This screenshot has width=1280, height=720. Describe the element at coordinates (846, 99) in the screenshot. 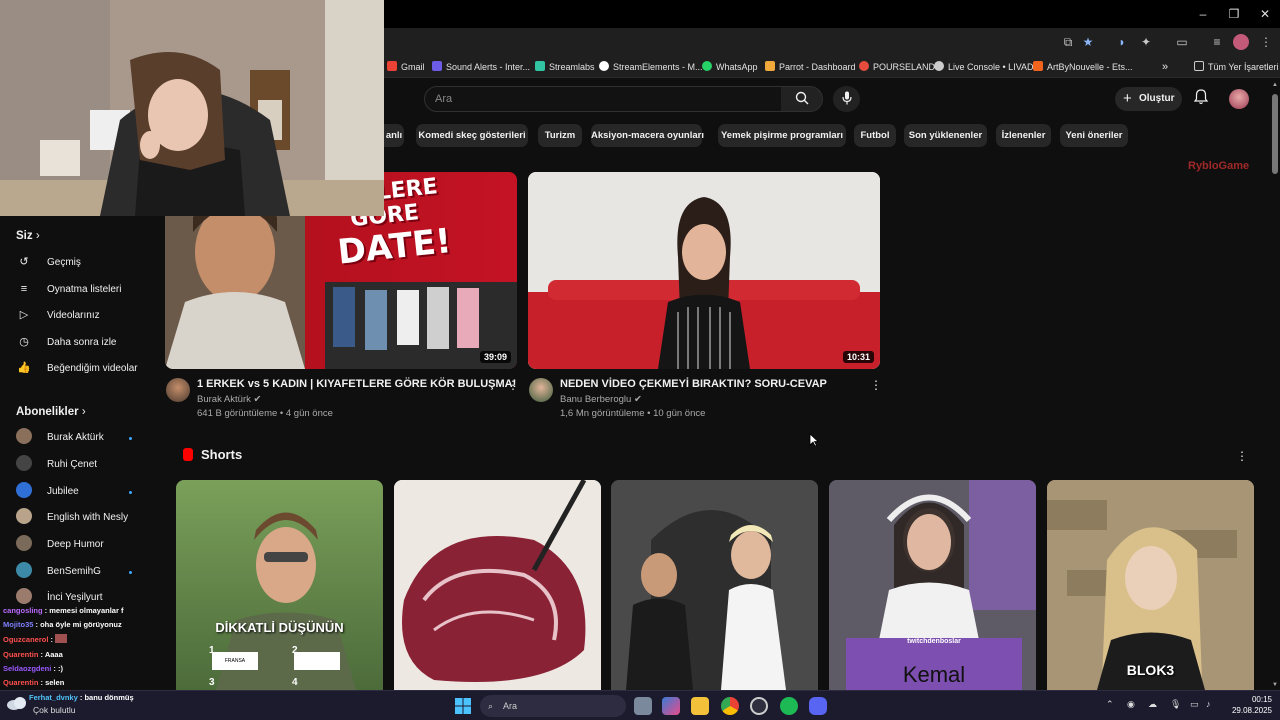

I see `voice-search-button` at that location.